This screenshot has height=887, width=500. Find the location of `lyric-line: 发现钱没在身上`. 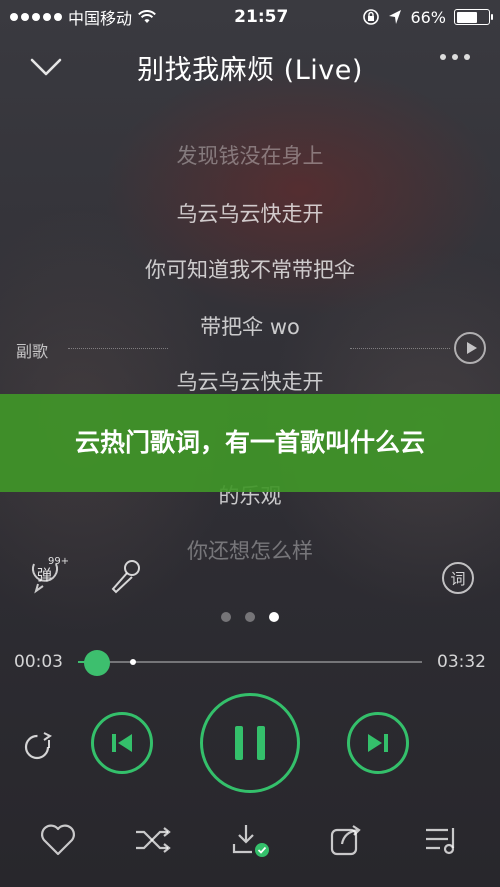

lyric-line: 发现钱没在身上 is located at coordinates (250, 156).